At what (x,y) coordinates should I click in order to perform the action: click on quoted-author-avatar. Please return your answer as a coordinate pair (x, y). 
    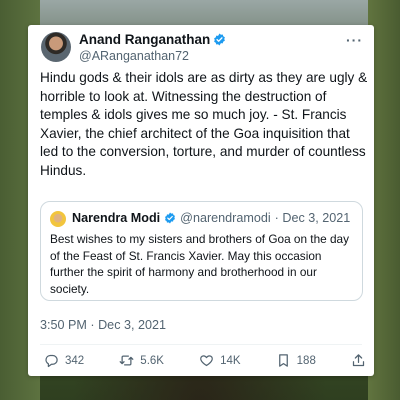
    Looking at the image, I should click on (58, 219).